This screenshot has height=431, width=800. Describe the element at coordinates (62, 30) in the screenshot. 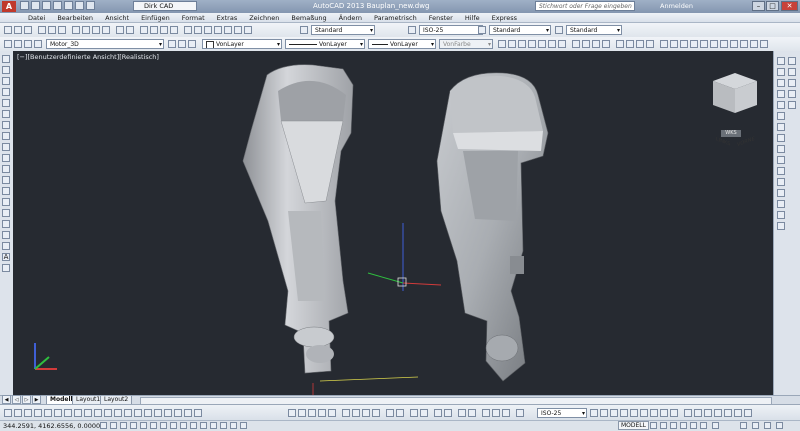

I see `publish-icon` at that location.